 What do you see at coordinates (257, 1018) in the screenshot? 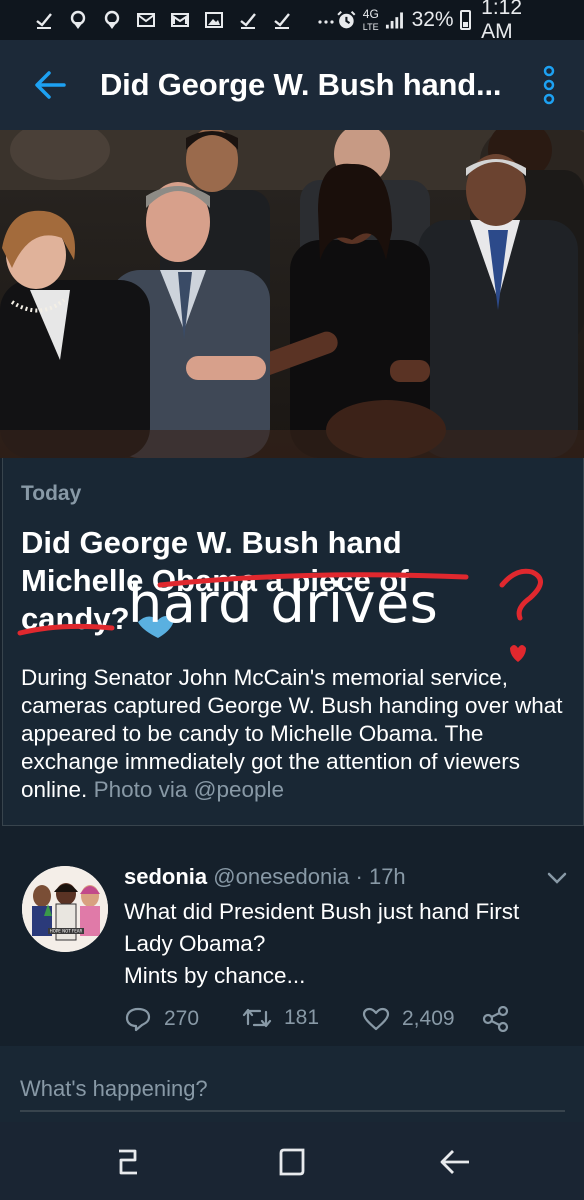
I see `retweet-icon` at bounding box center [257, 1018].